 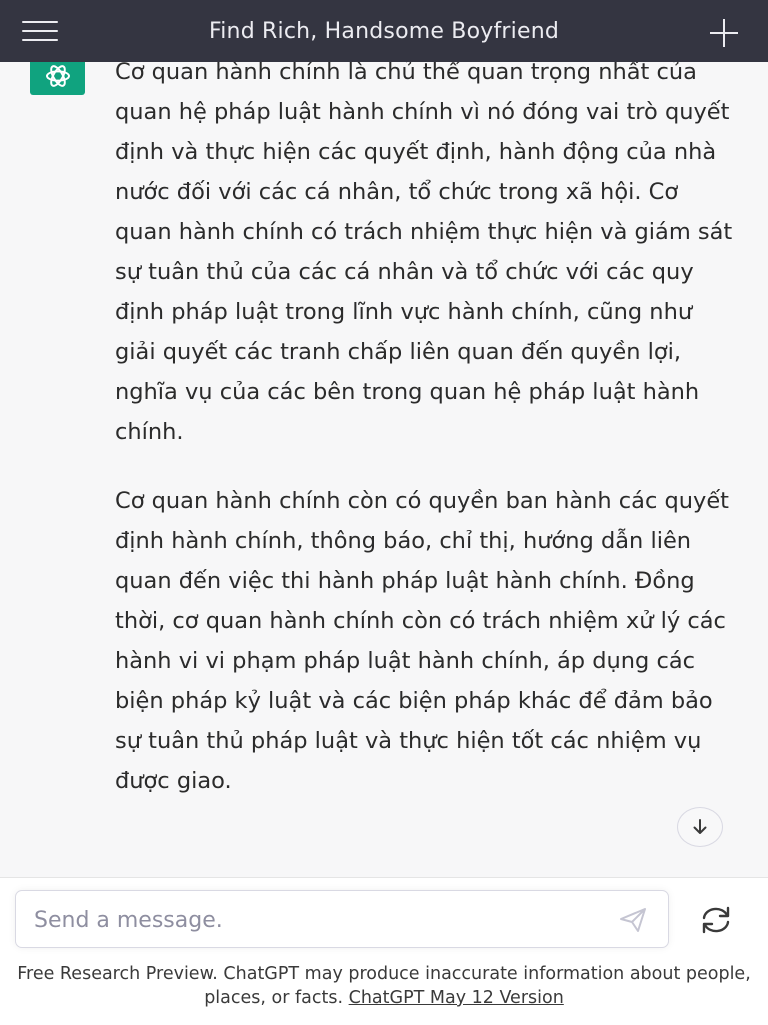 I want to click on new-chat-plus-icon, so click(x=724, y=33).